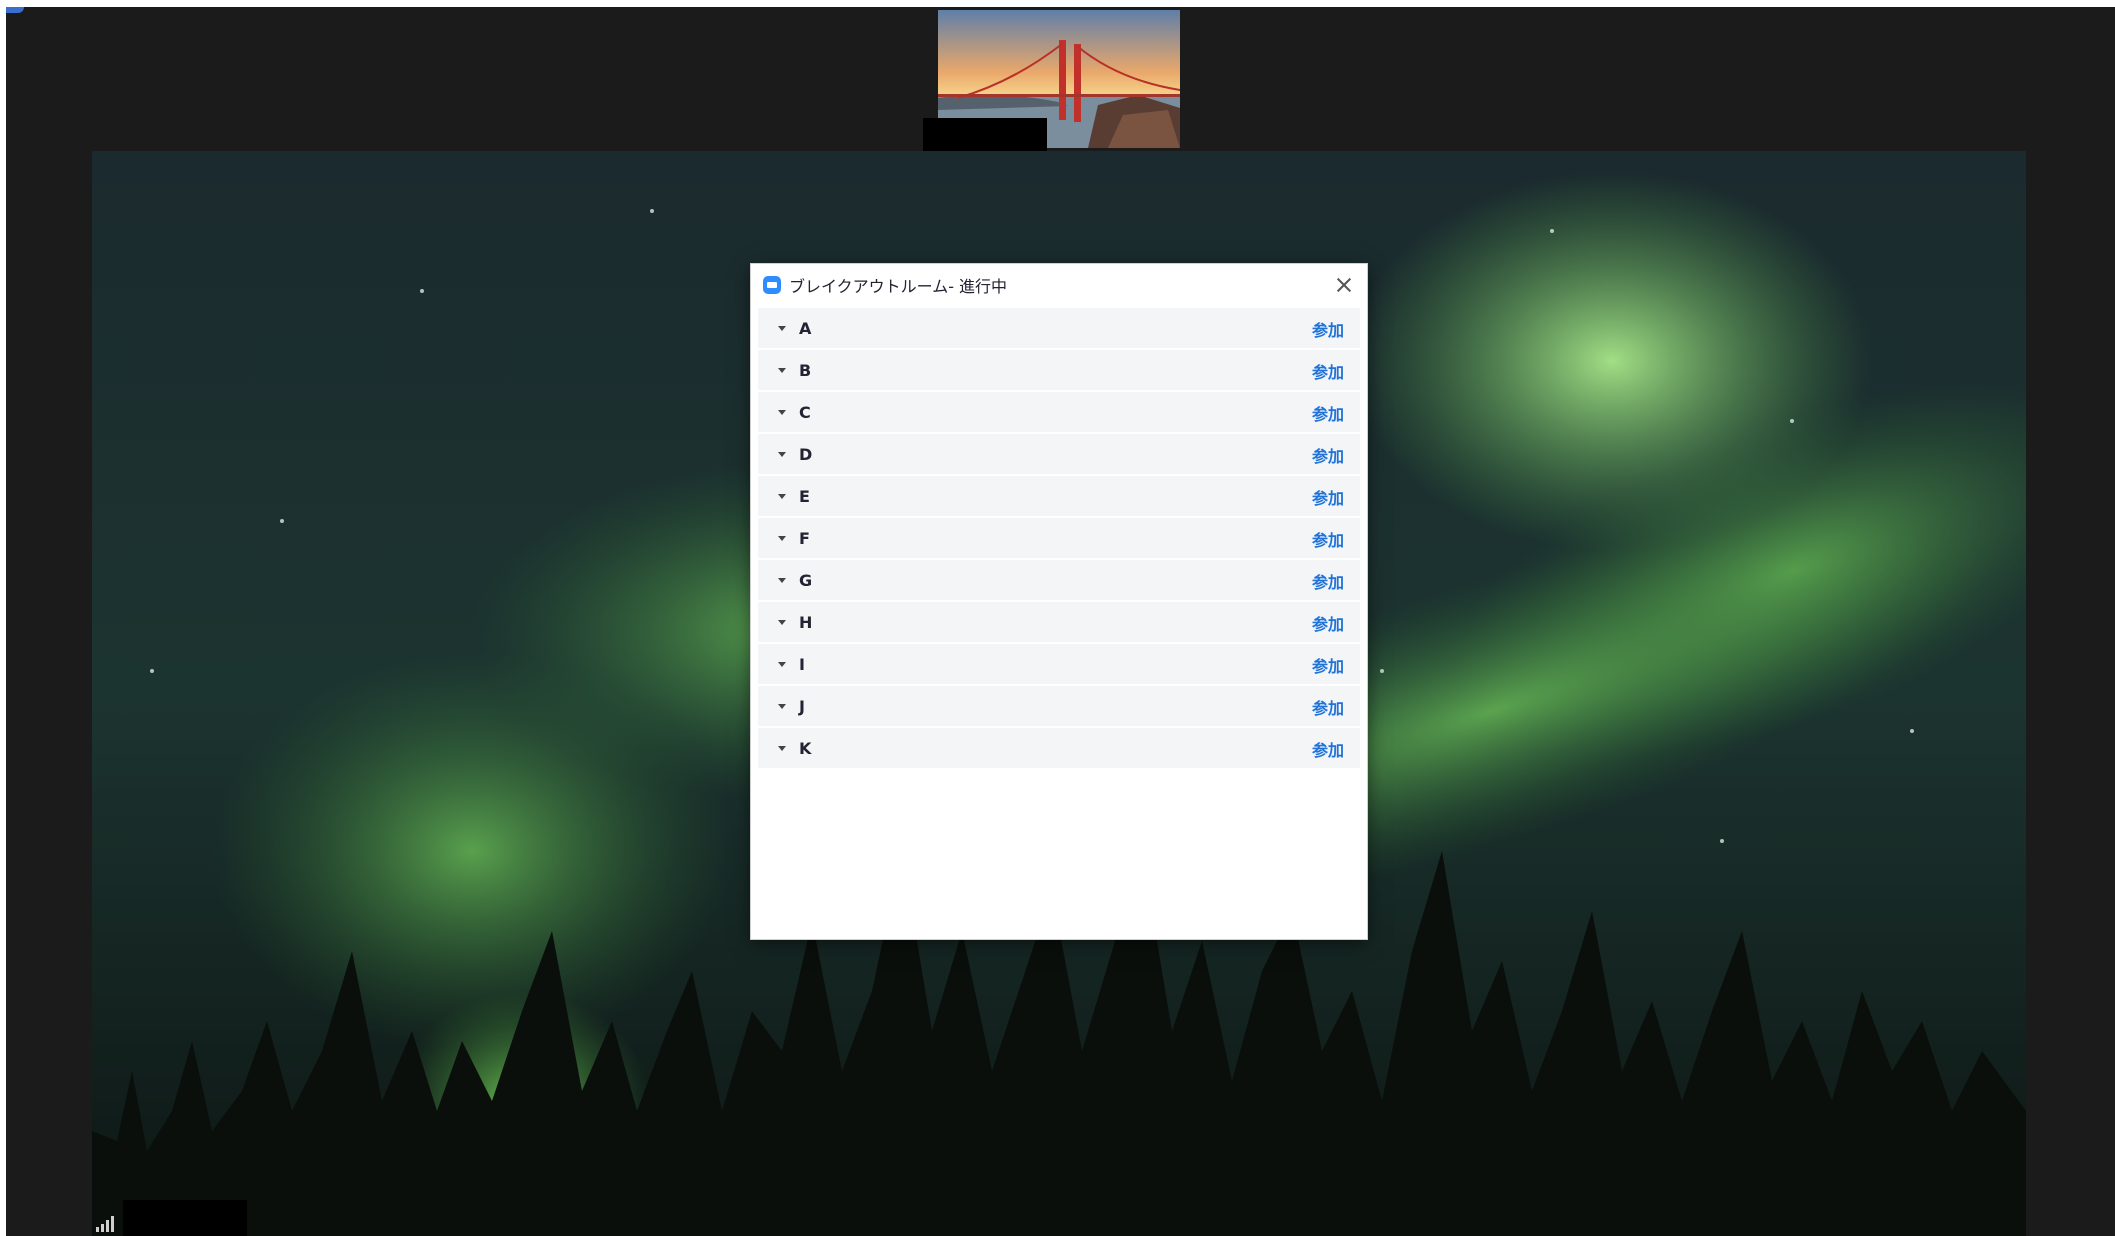  Describe the element at coordinates (802, 664) in the screenshot. I see `room-name: I` at that location.